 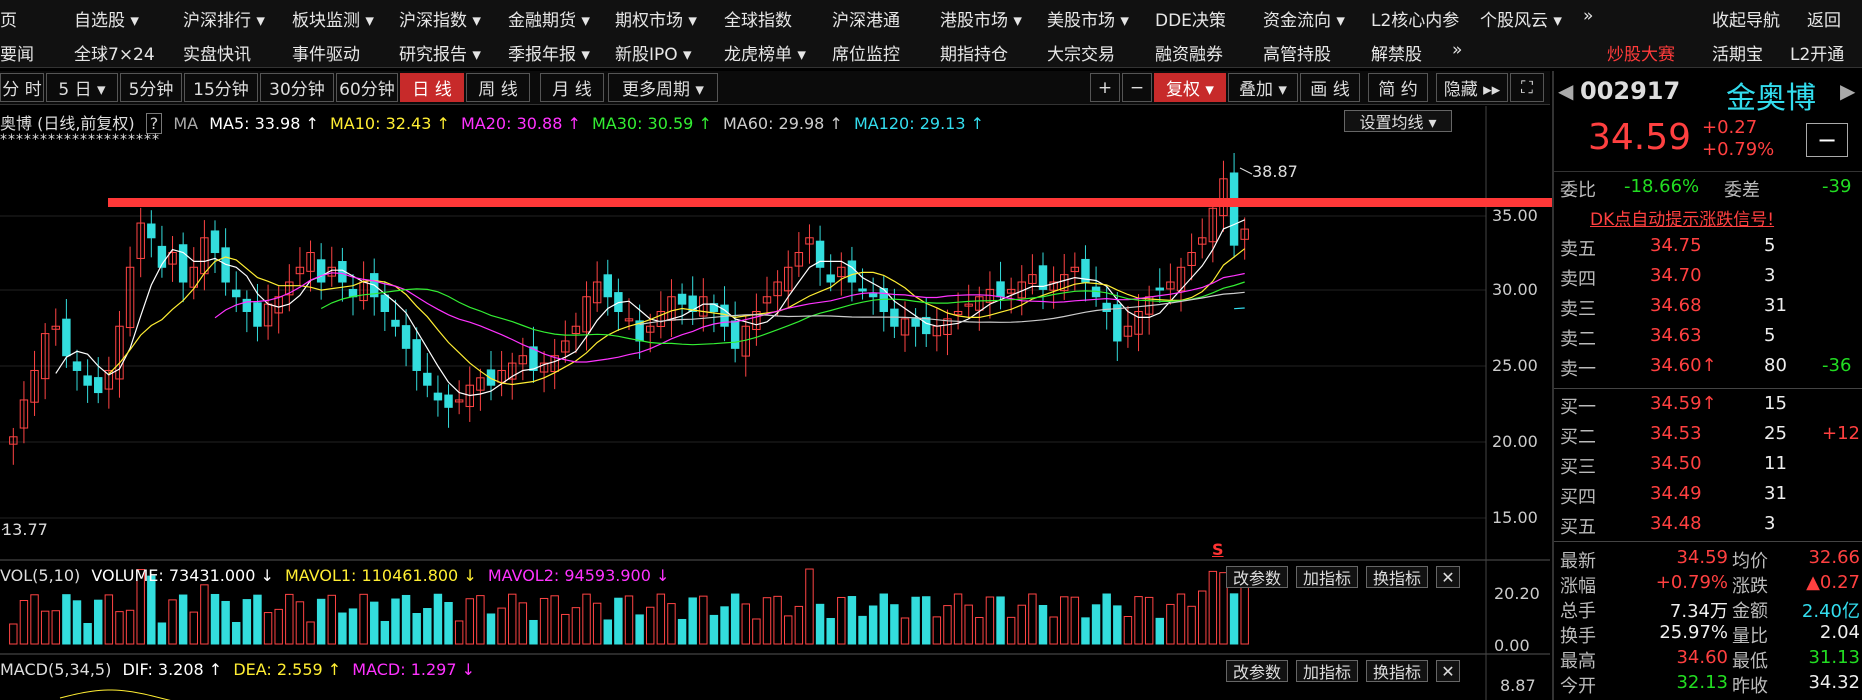 What do you see at coordinates (1682, 217) in the screenshot?
I see `dk-signal-banner: DK点自动提示涨跌信号!` at bounding box center [1682, 217].